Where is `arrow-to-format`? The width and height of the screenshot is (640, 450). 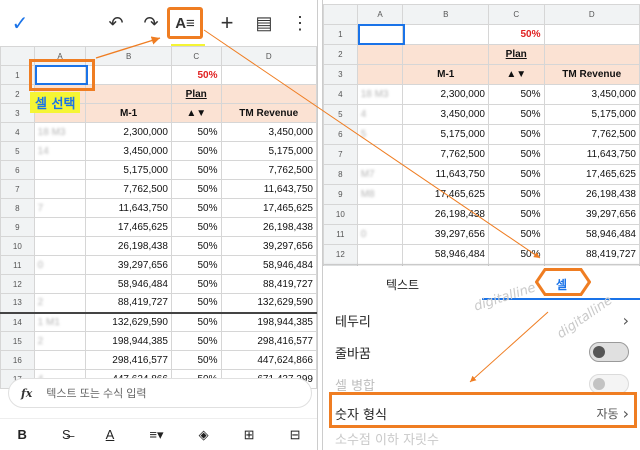 arrow-to-format is located at coordinates (128, 47).